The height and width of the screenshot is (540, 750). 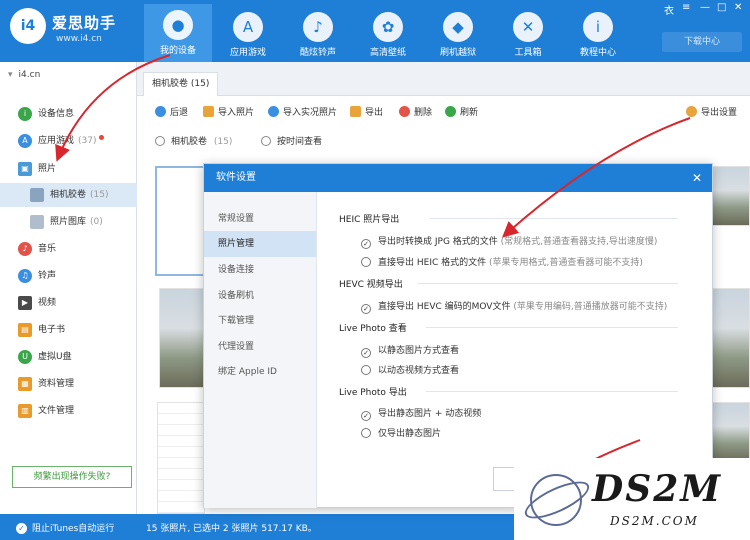 What do you see at coordinates (705, 7) in the screenshot?
I see `minimize-icon: —` at bounding box center [705, 7].